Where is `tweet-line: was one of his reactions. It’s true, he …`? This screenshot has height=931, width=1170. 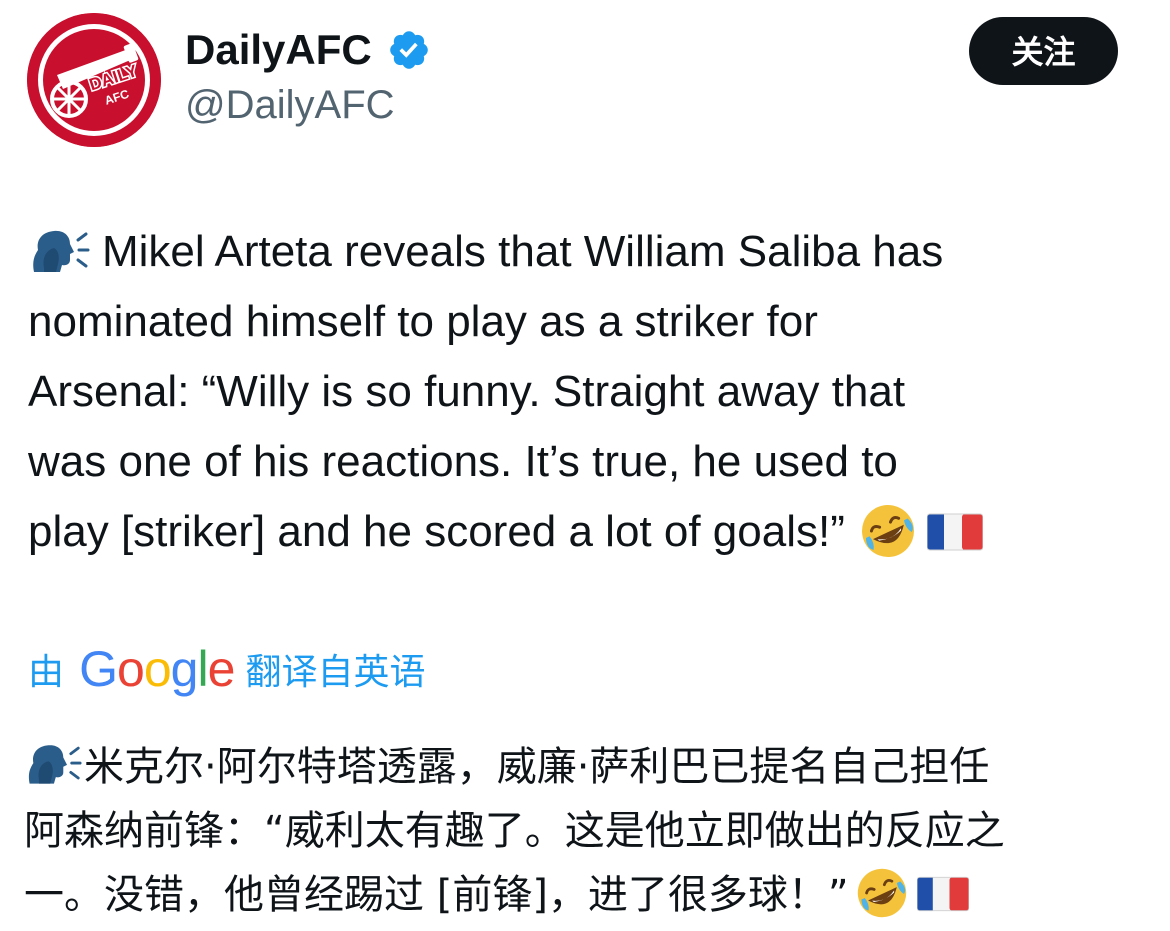
tweet-line: was one of his reactions. It’s true, he … is located at coordinates (588, 462).